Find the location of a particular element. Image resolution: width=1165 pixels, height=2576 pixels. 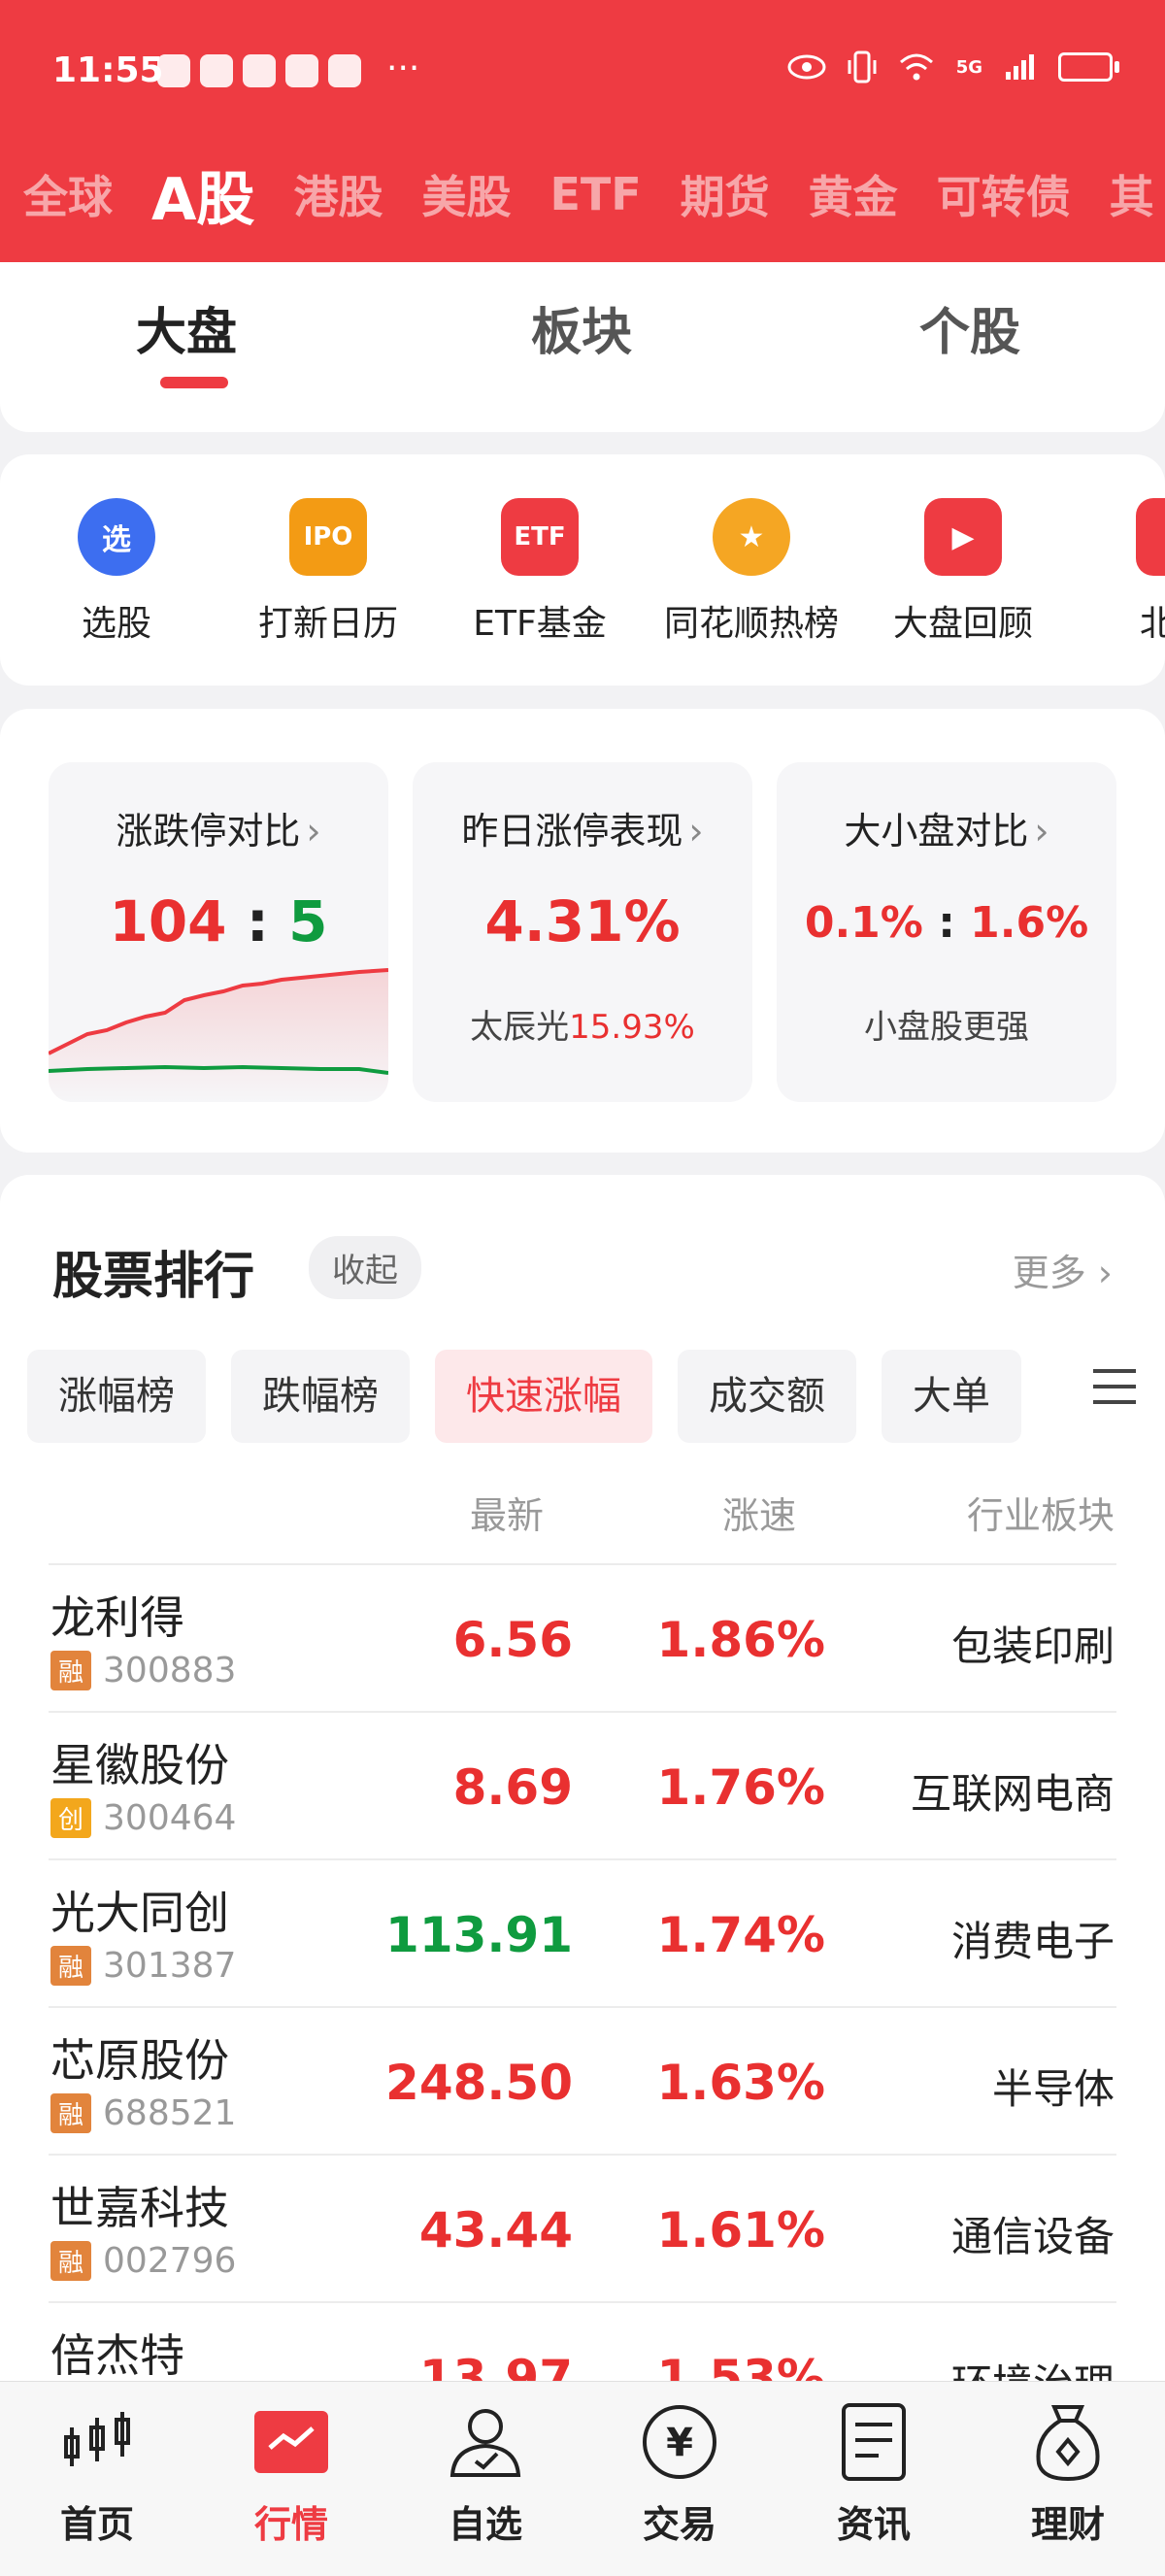

nav-home: 首页 is located at coordinates (97, 2475).